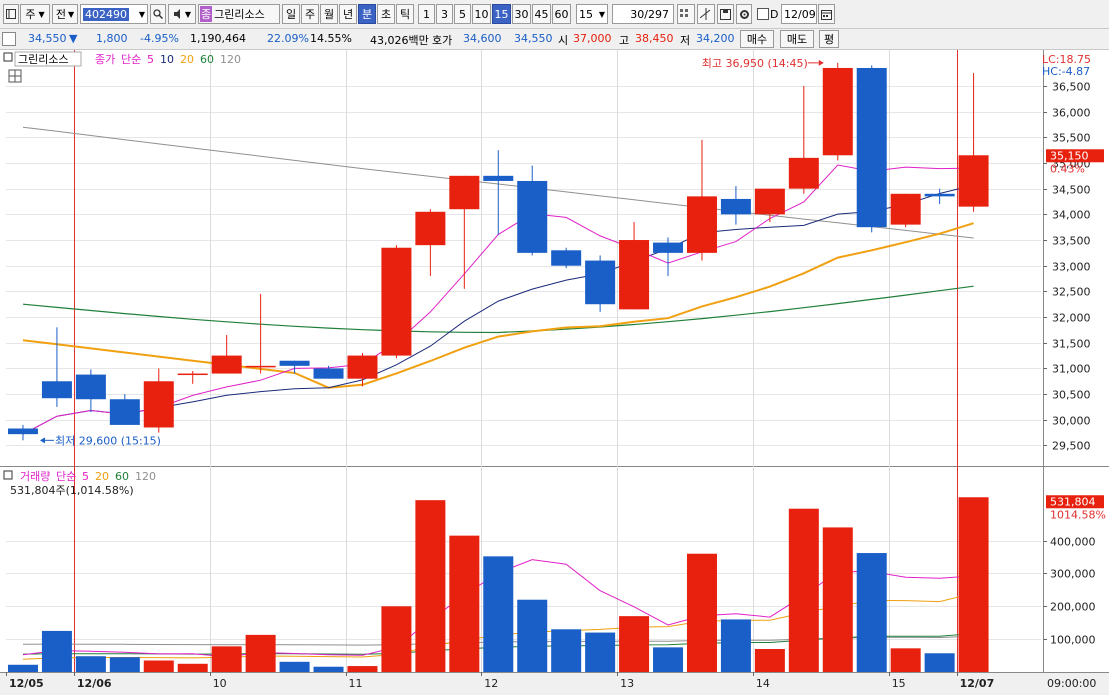 The width and height of the screenshot is (1109, 695). What do you see at coordinates (329, 14) in the screenshot?
I see `period-button: 월` at bounding box center [329, 14].